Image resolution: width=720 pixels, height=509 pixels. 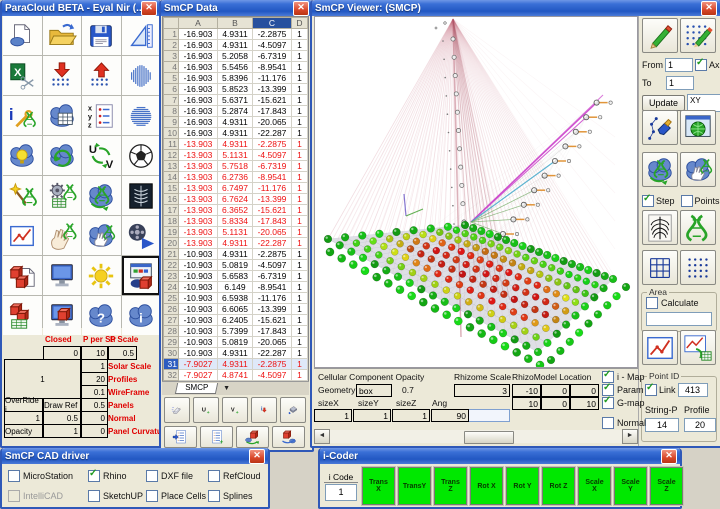 What do you see at coordinates (235, 232) in the screenshot?
I see `sheet-row-19: 19 -13.903 5.1131 -20.065 1` at bounding box center [235, 232].